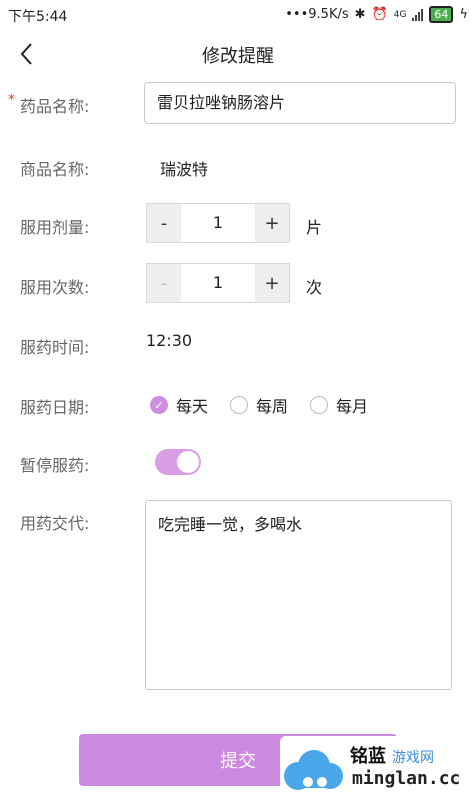  I want to click on pause-row: 暂停服药:, so click(238, 463).